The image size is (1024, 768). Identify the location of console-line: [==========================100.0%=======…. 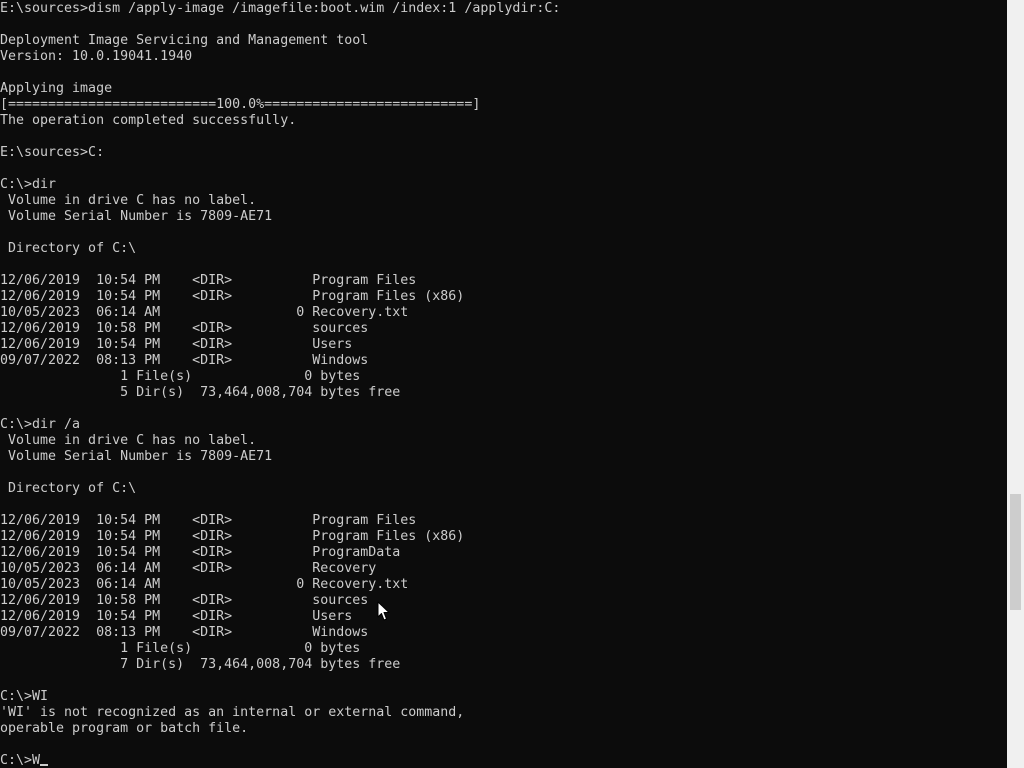
(240, 104).